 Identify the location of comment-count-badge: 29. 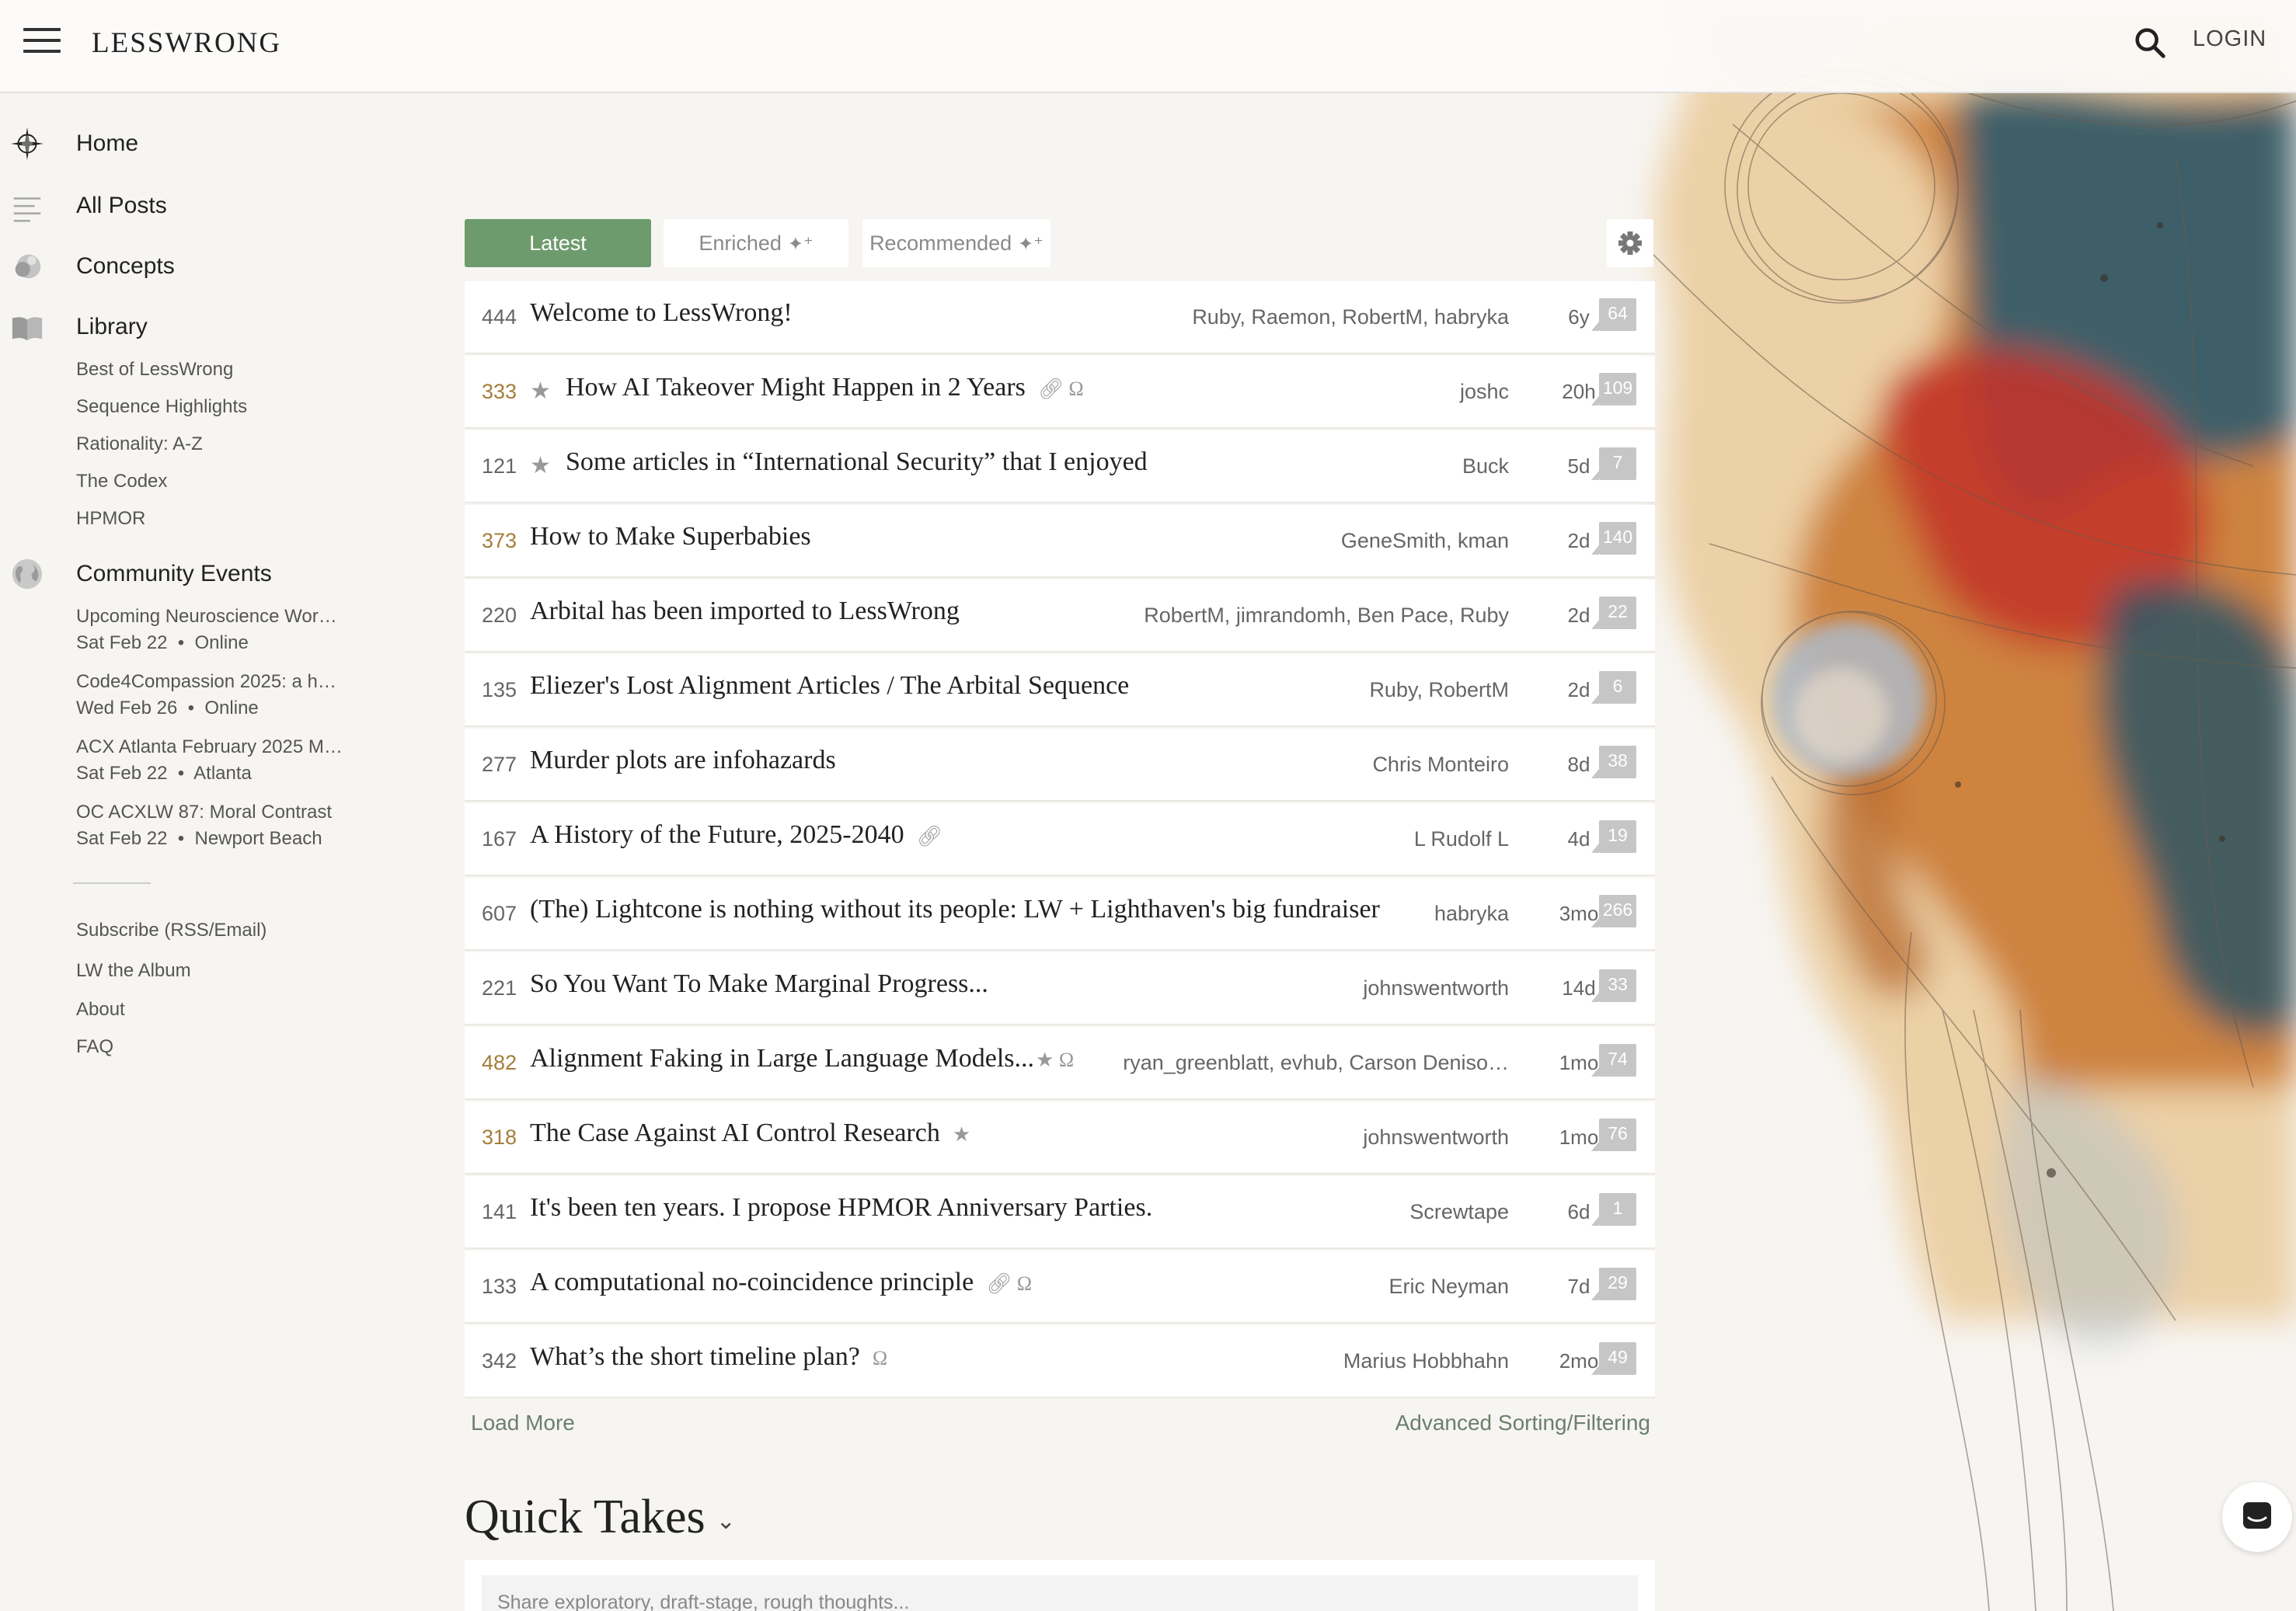
(1613, 1284).